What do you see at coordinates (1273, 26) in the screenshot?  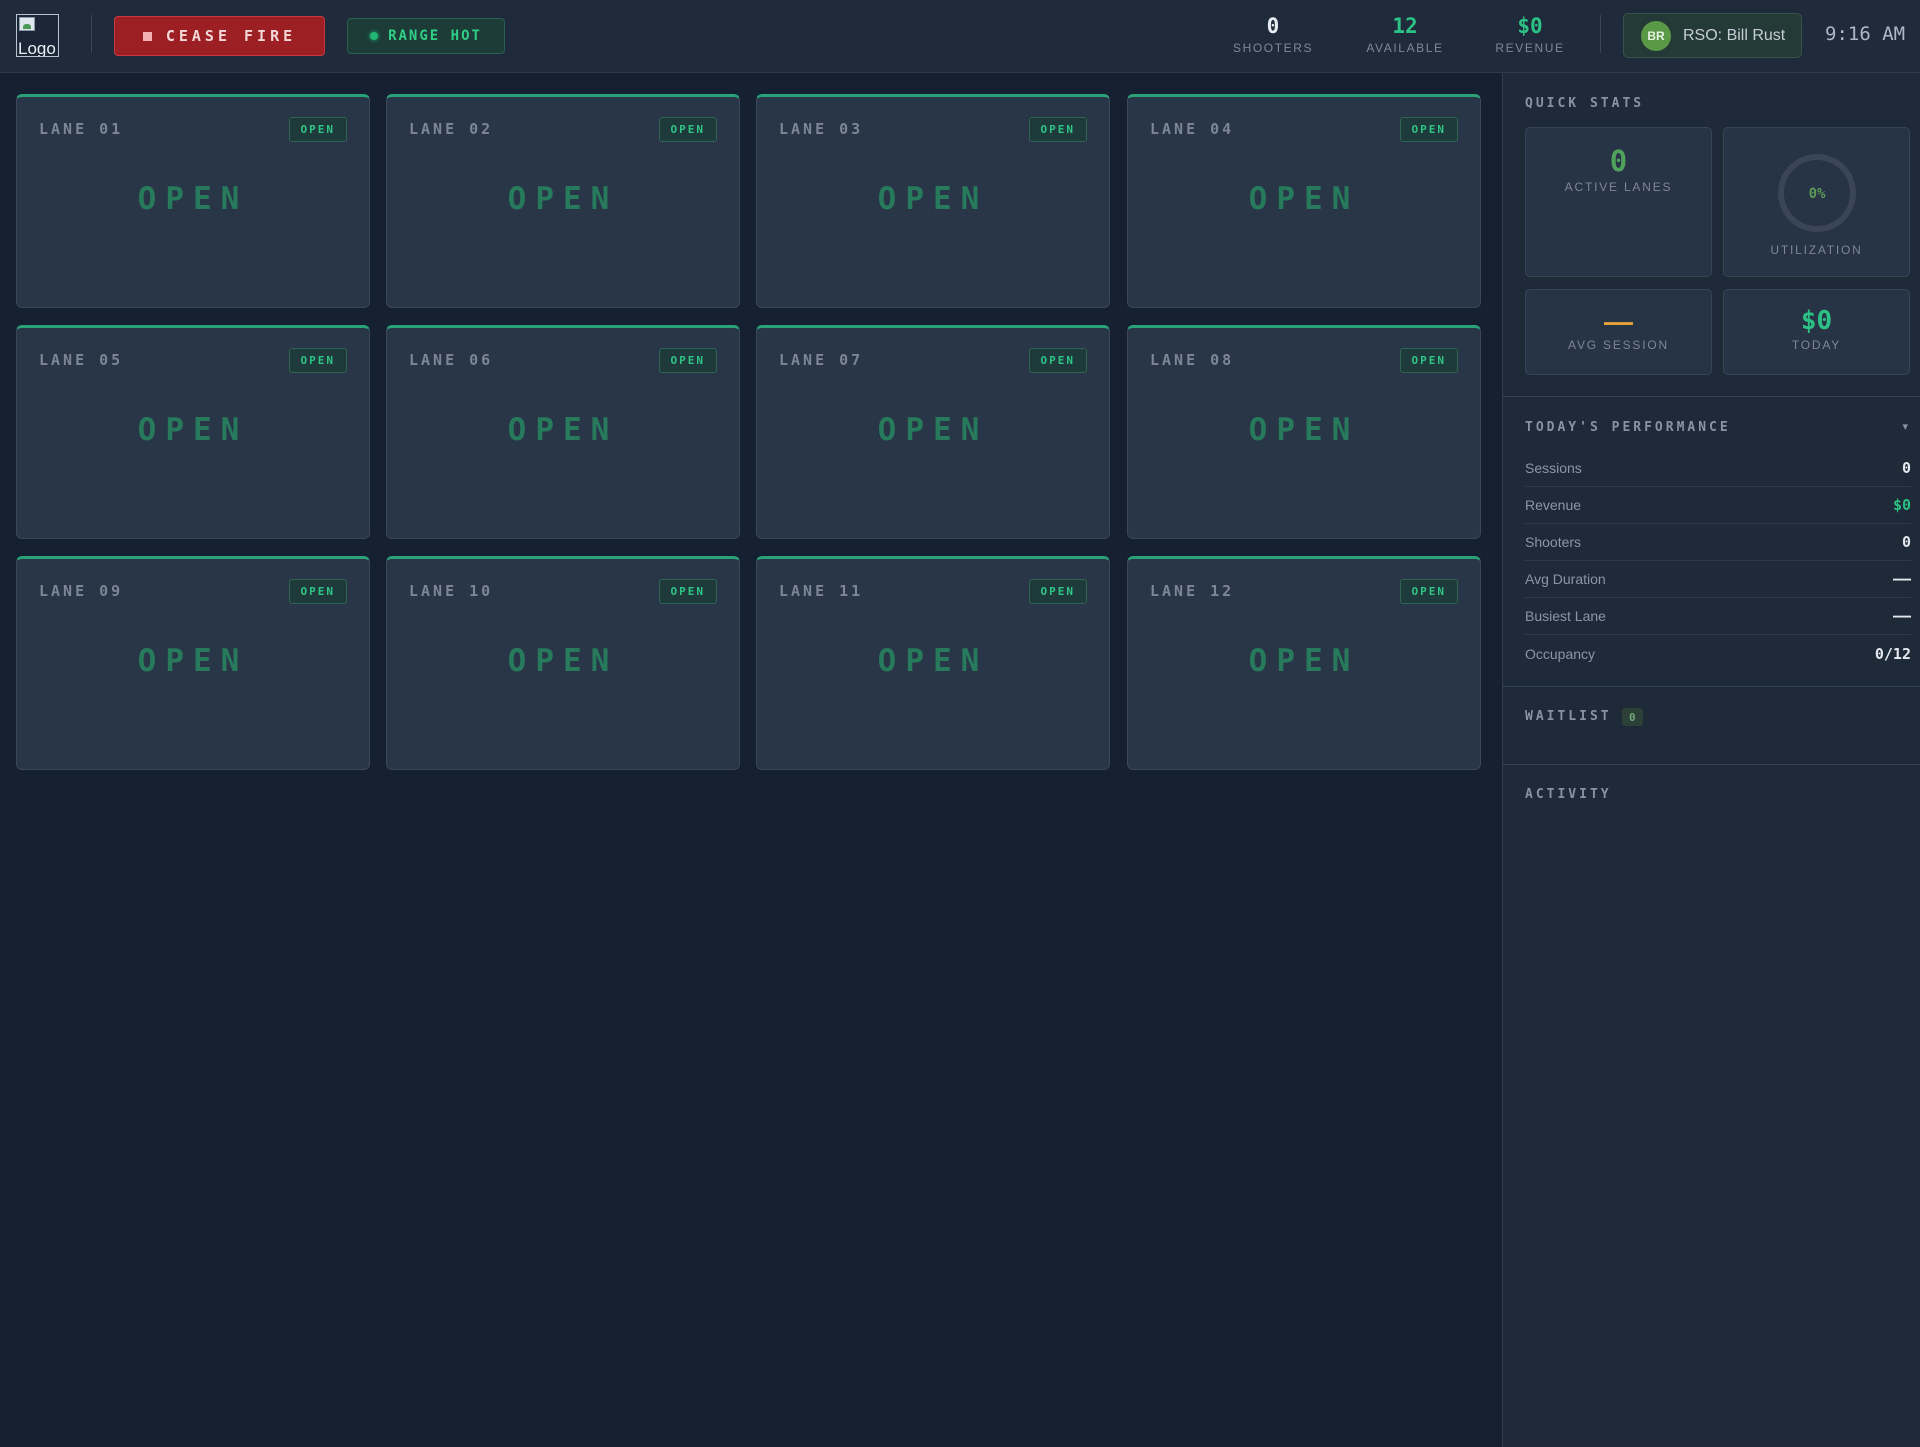 I see `shooters-value: 0` at bounding box center [1273, 26].